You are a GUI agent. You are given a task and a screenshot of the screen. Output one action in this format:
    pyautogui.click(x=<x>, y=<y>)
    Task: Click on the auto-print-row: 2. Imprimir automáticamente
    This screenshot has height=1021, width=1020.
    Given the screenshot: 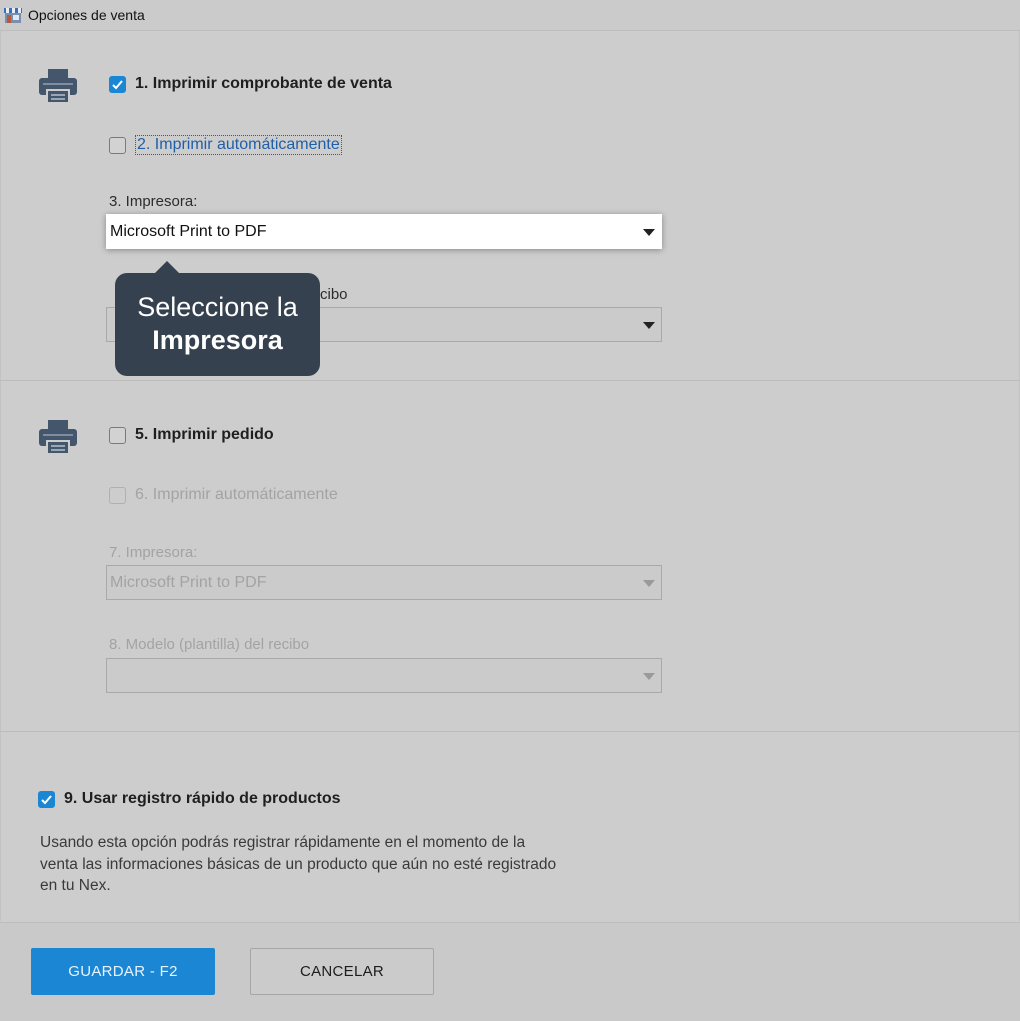 What is the action you would take?
    pyautogui.click(x=225, y=145)
    